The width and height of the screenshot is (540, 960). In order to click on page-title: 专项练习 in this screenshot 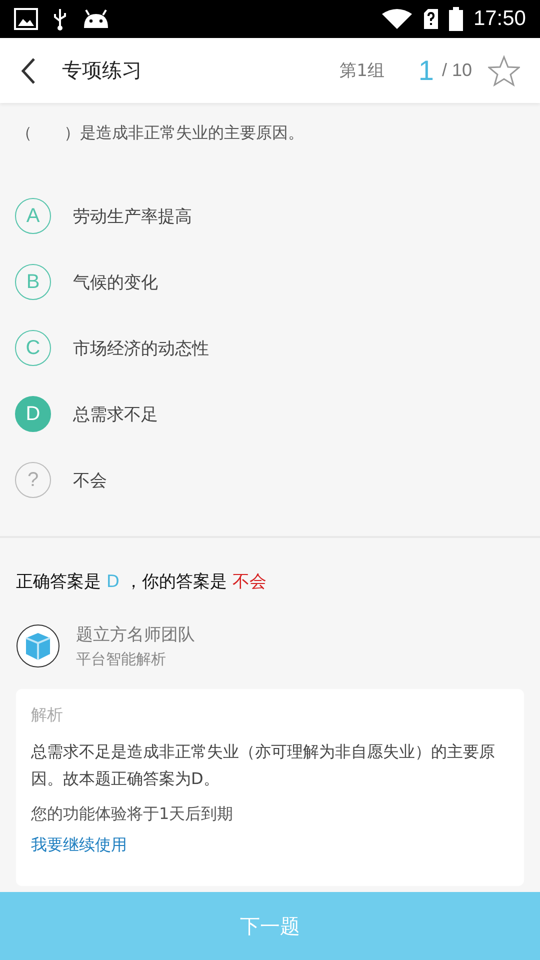, I will do `click(102, 70)`.